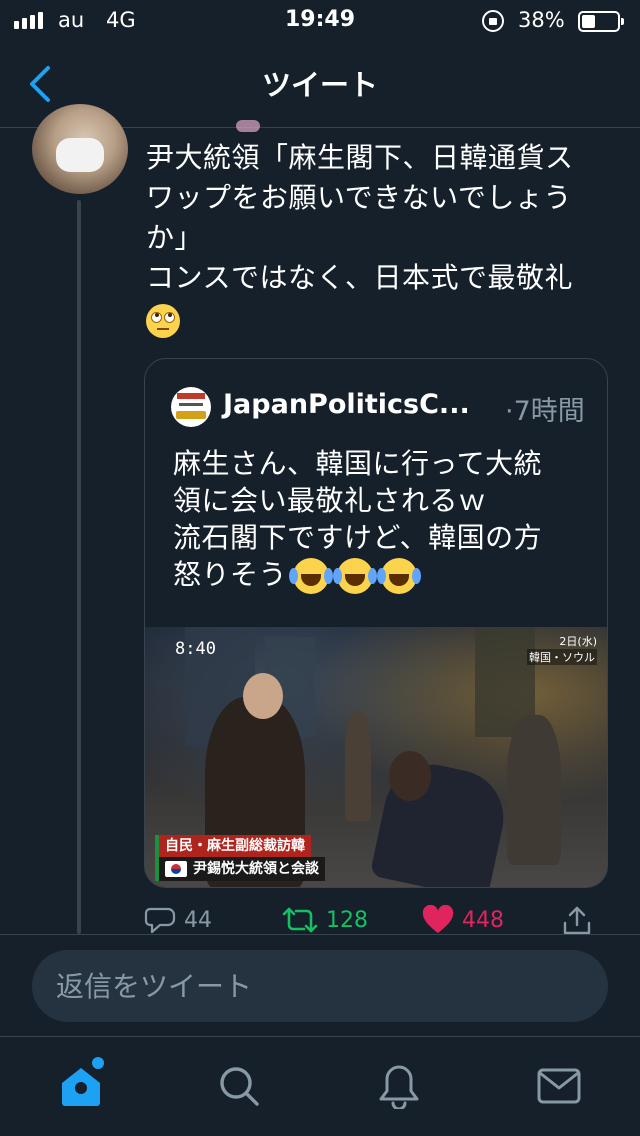 The image size is (640, 1136). I want to click on video-caption-top: 自民・麻生副総裁訪韓, so click(233, 846).